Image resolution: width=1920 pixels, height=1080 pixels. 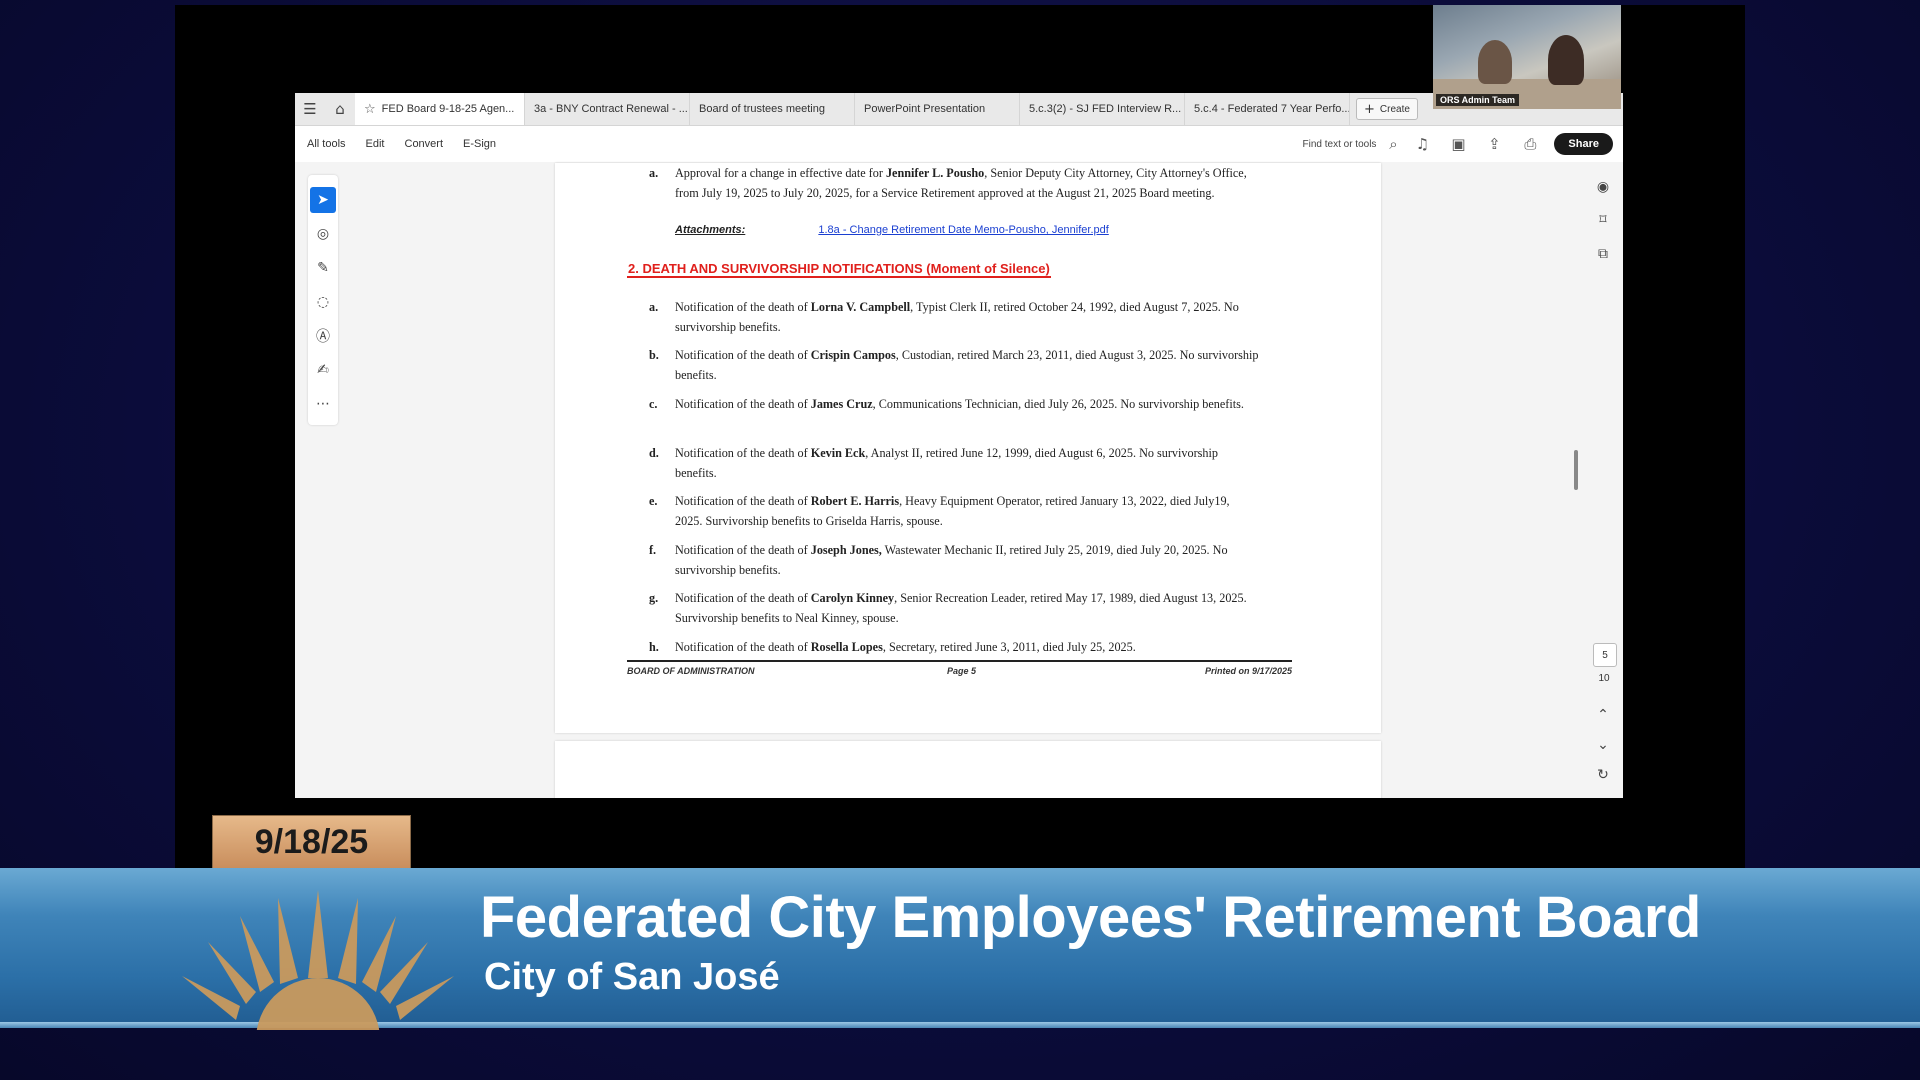 What do you see at coordinates (846, 550) in the screenshot?
I see `item-name: Joseph Jones,` at bounding box center [846, 550].